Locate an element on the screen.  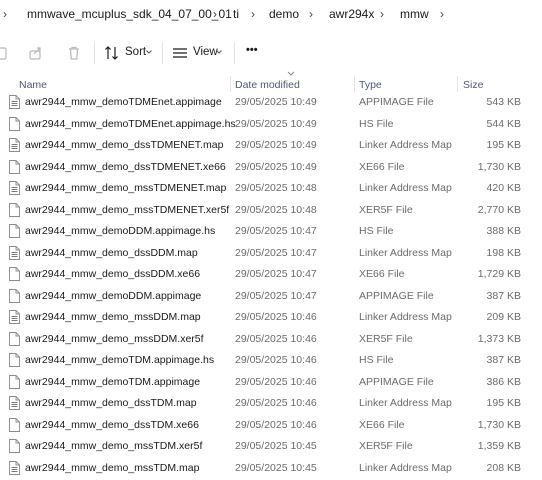
file-name: awr2944_mmw_demo_dssTDMENET.xe66 is located at coordinates (125, 166).